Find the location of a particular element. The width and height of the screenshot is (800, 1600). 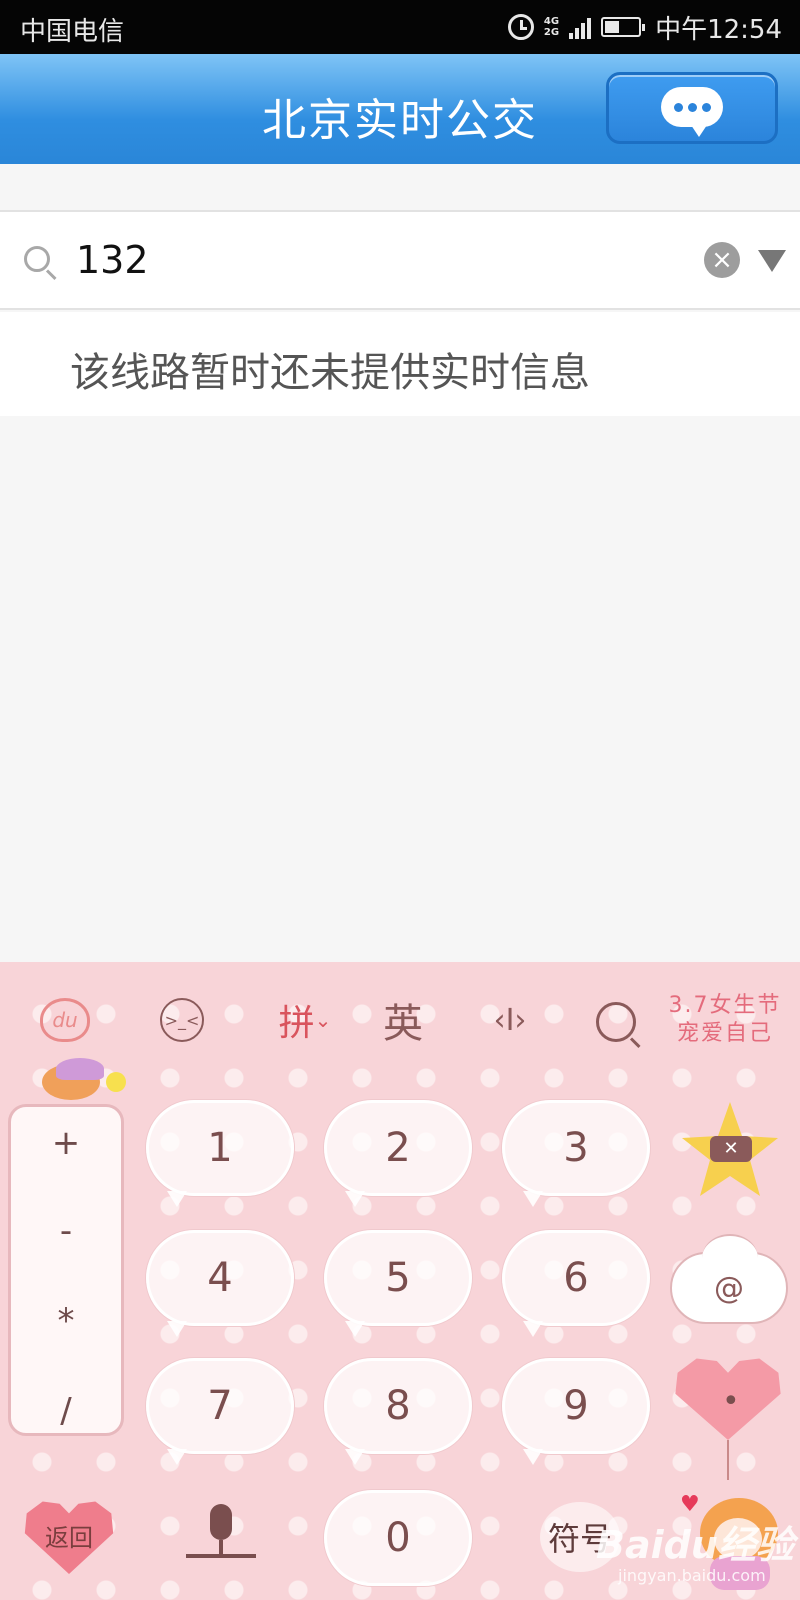

emoji-icon: >_< is located at coordinates (182, 1020).